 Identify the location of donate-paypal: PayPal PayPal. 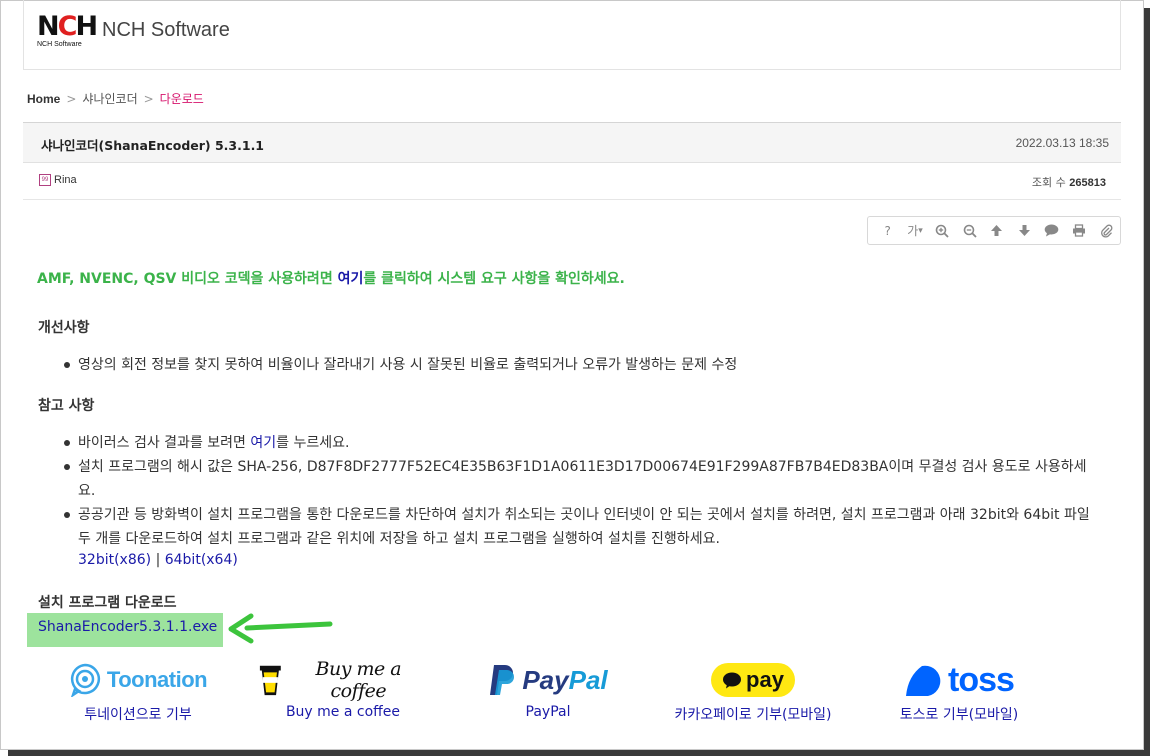
(548, 689).